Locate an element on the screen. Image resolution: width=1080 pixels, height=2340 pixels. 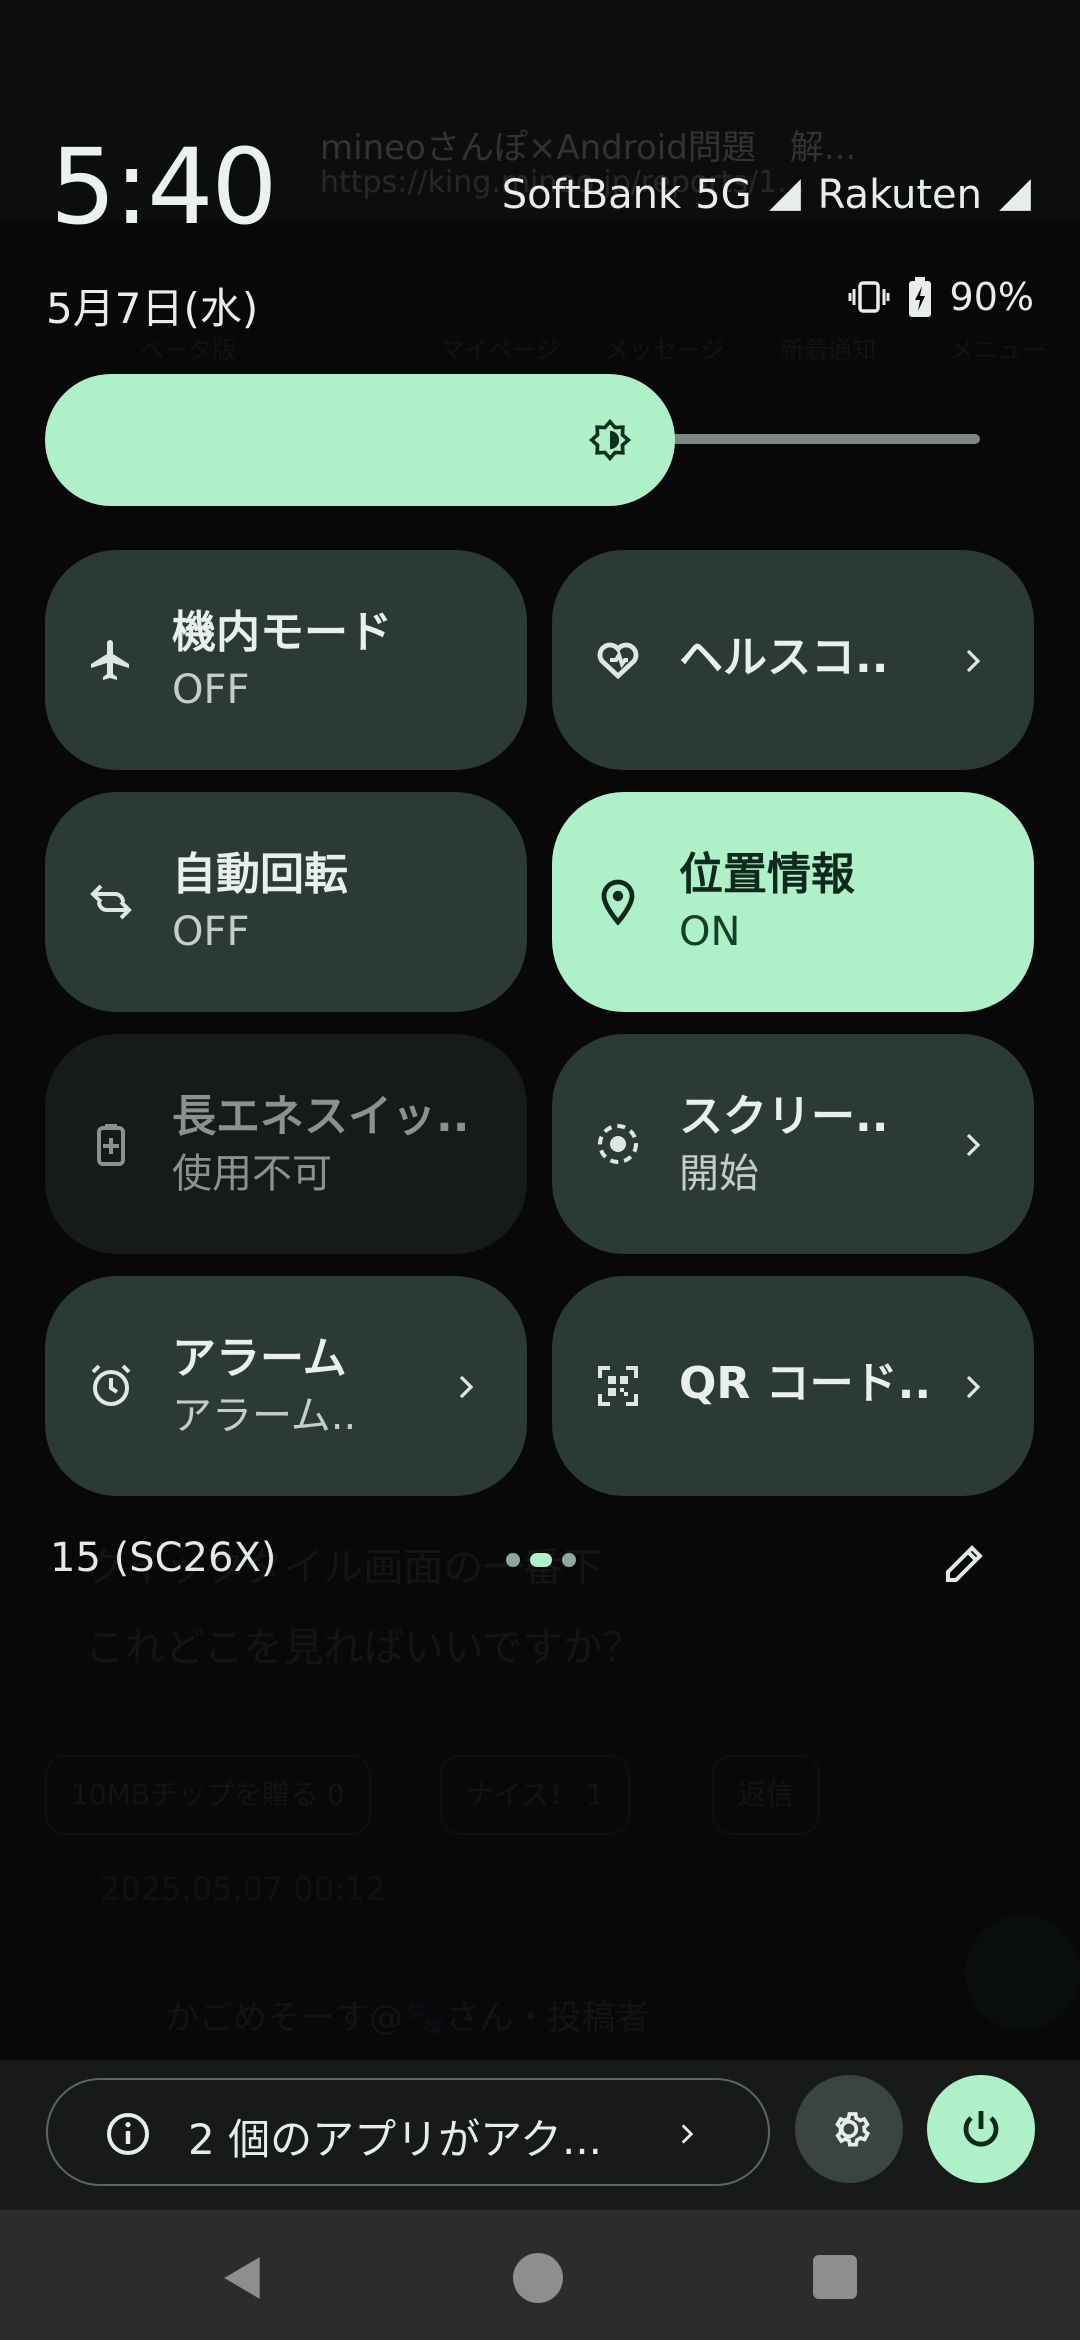
gear-icon is located at coordinates (853, 2129).